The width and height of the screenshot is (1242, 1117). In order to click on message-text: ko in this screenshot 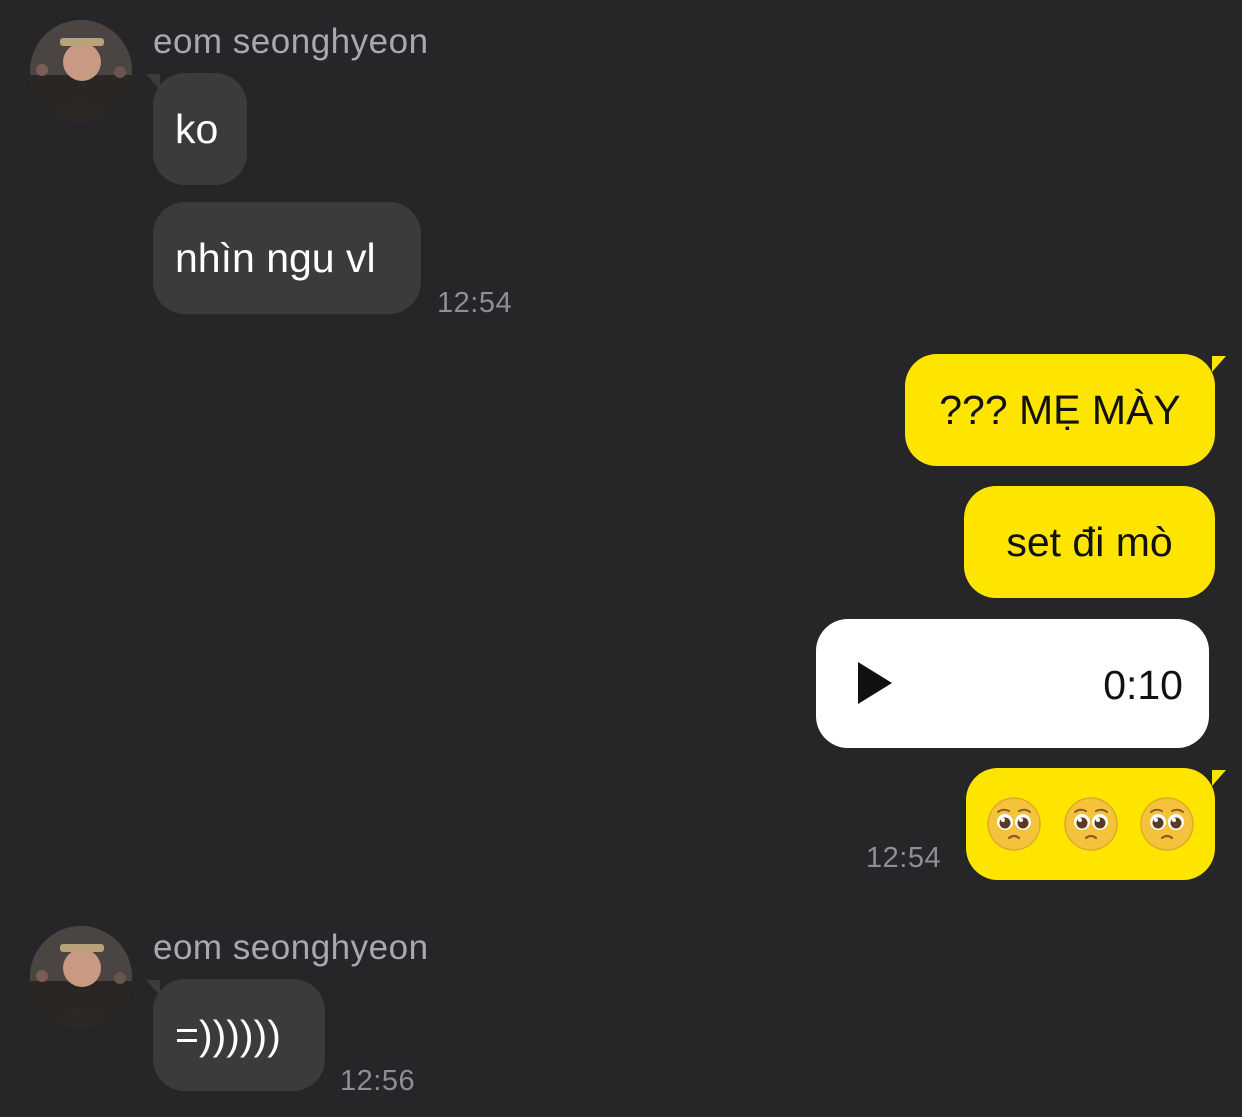, I will do `click(197, 129)`.